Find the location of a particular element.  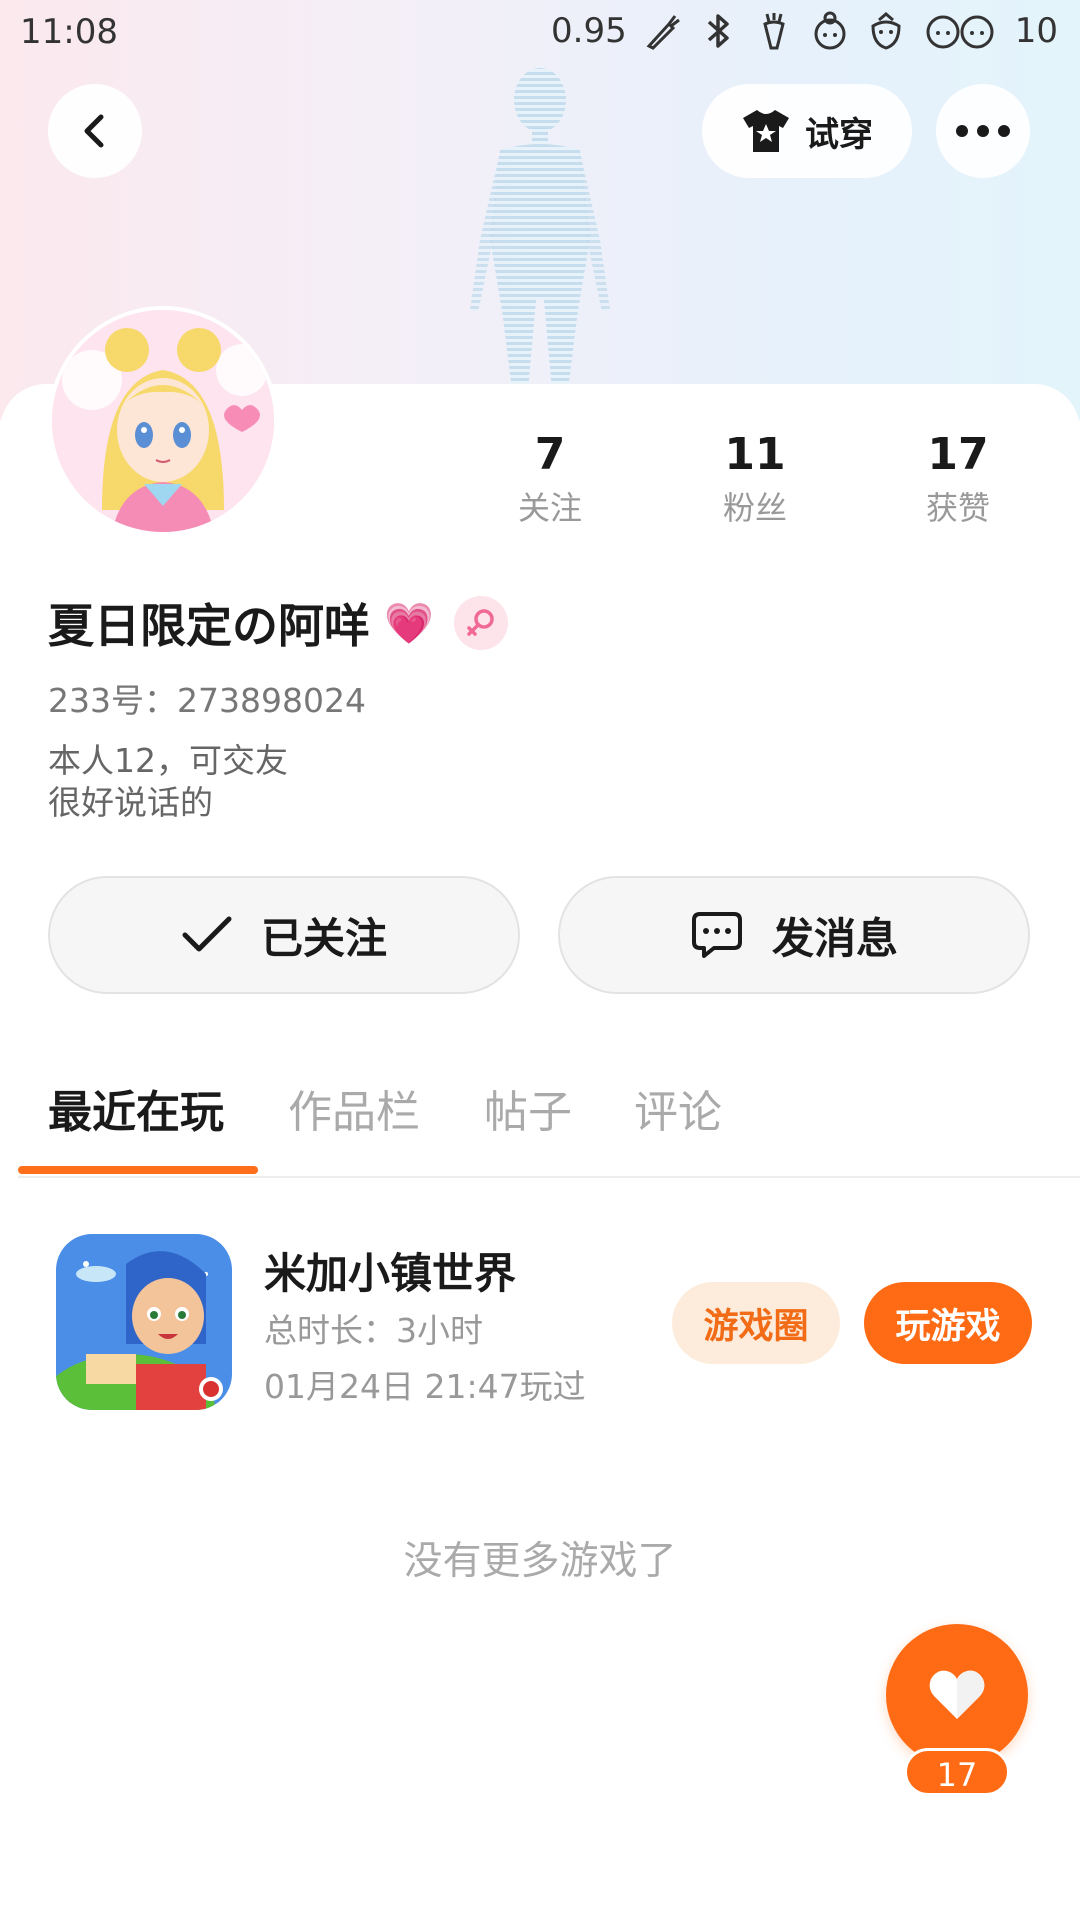

play-game-button: 玩游戏 is located at coordinates (948, 1323).